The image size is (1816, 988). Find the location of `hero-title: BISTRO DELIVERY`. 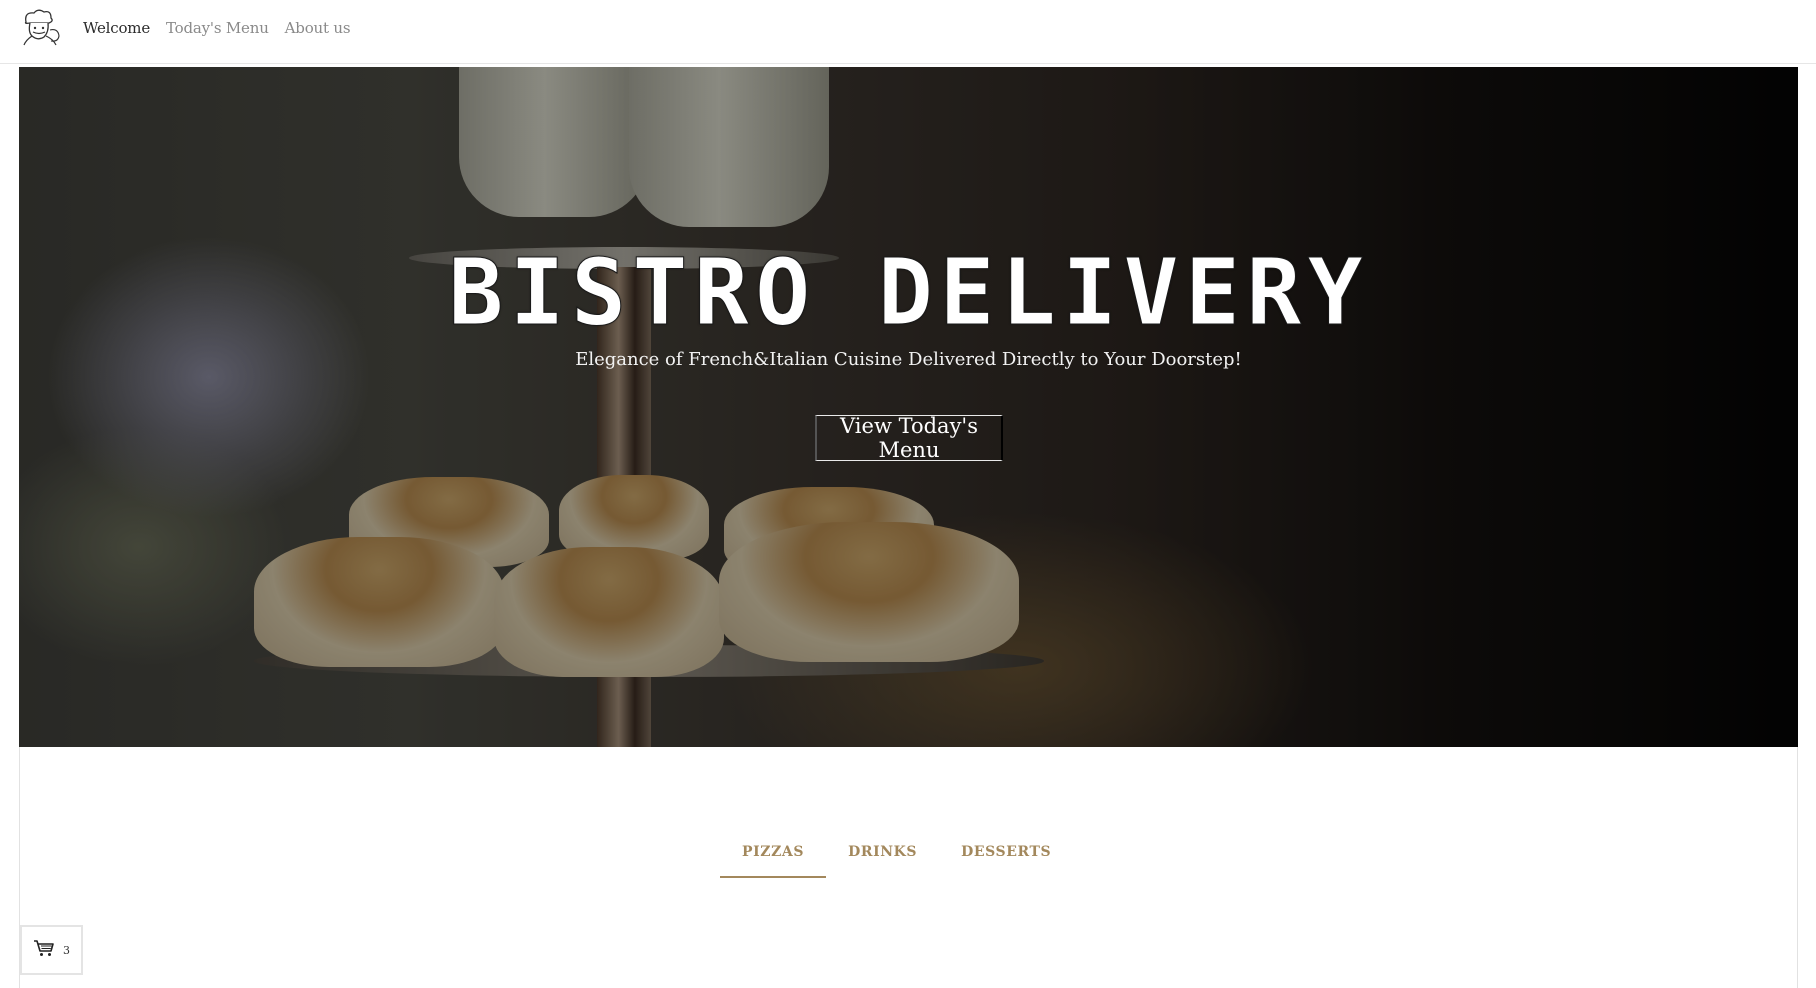

hero-title: BISTRO DELIVERY is located at coordinates (908, 293).